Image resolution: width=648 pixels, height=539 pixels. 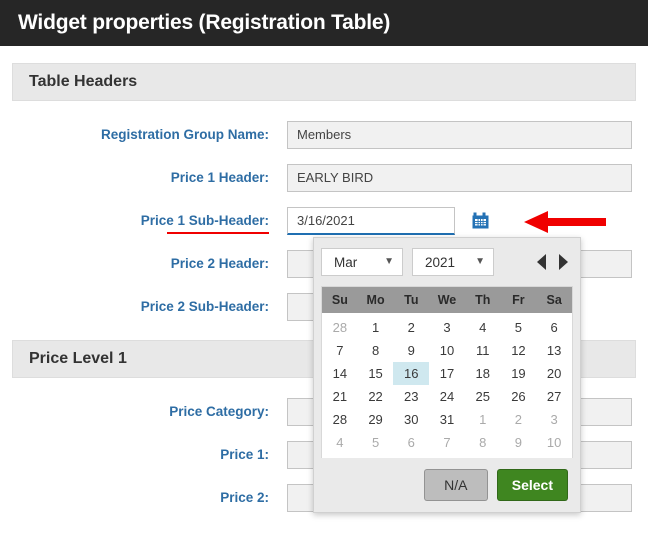 I want to click on label-price-category: Price Category:, so click(x=219, y=411).